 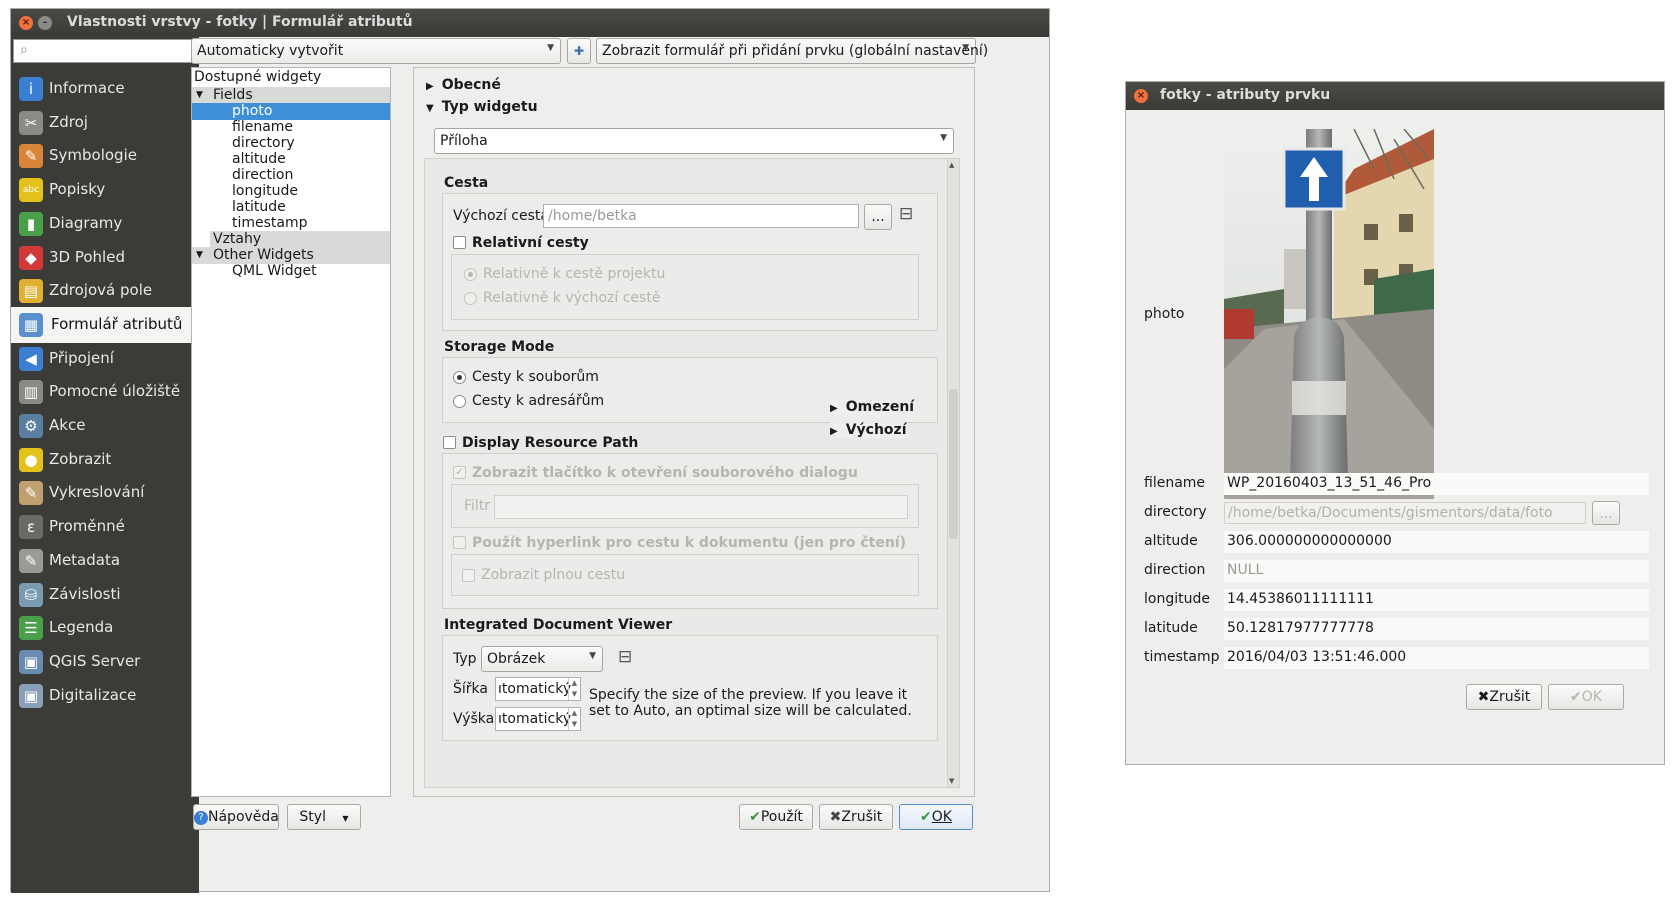 What do you see at coordinates (258, 77) in the screenshot?
I see `tree-header: Dostupné widgety` at bounding box center [258, 77].